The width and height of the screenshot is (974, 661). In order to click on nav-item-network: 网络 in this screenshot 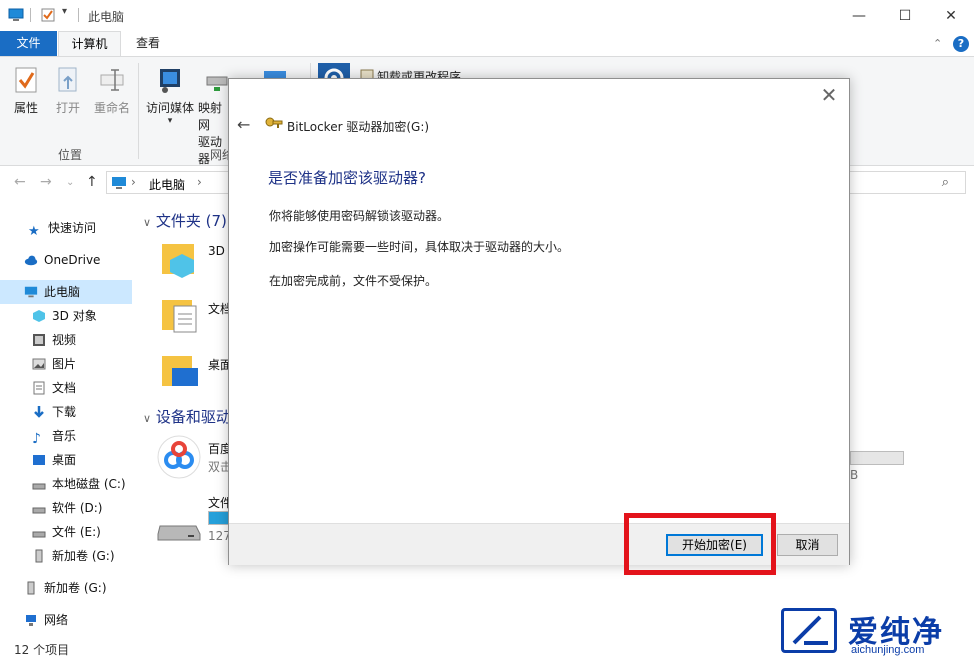, I will do `click(66, 620)`.